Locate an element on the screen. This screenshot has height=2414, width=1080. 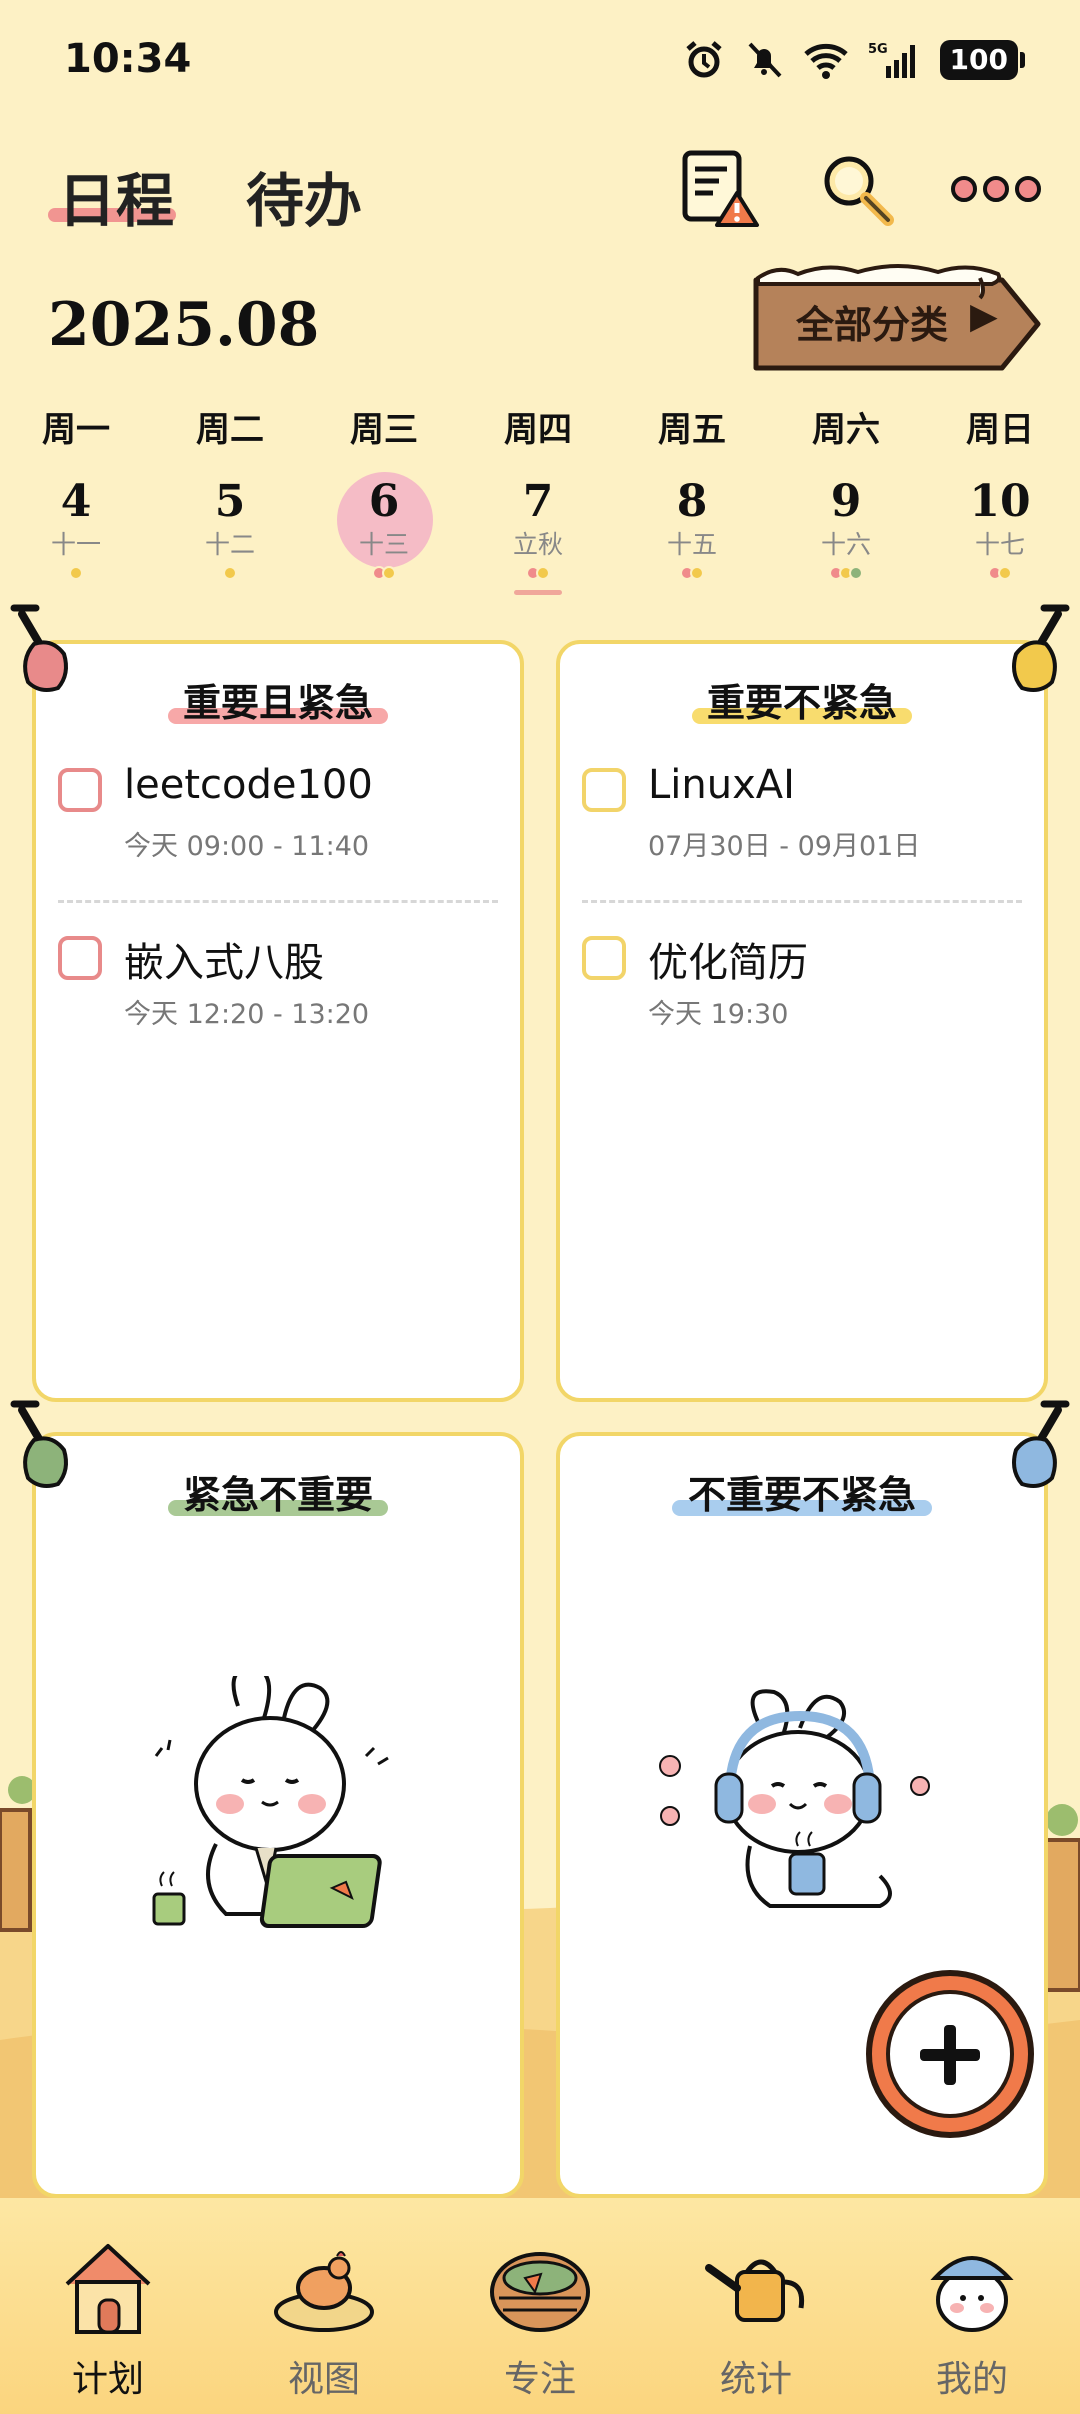
weekday-label: 周一 is located at coordinates (76, 430).